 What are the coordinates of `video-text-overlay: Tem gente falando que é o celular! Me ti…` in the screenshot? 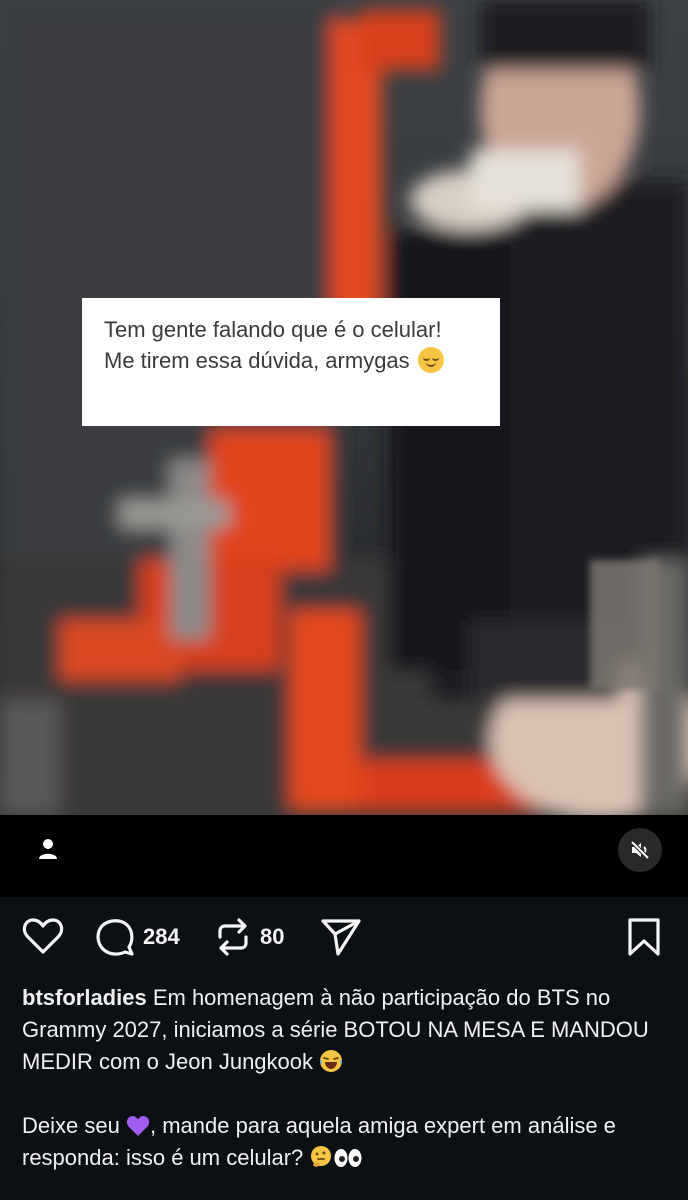 It's located at (291, 362).